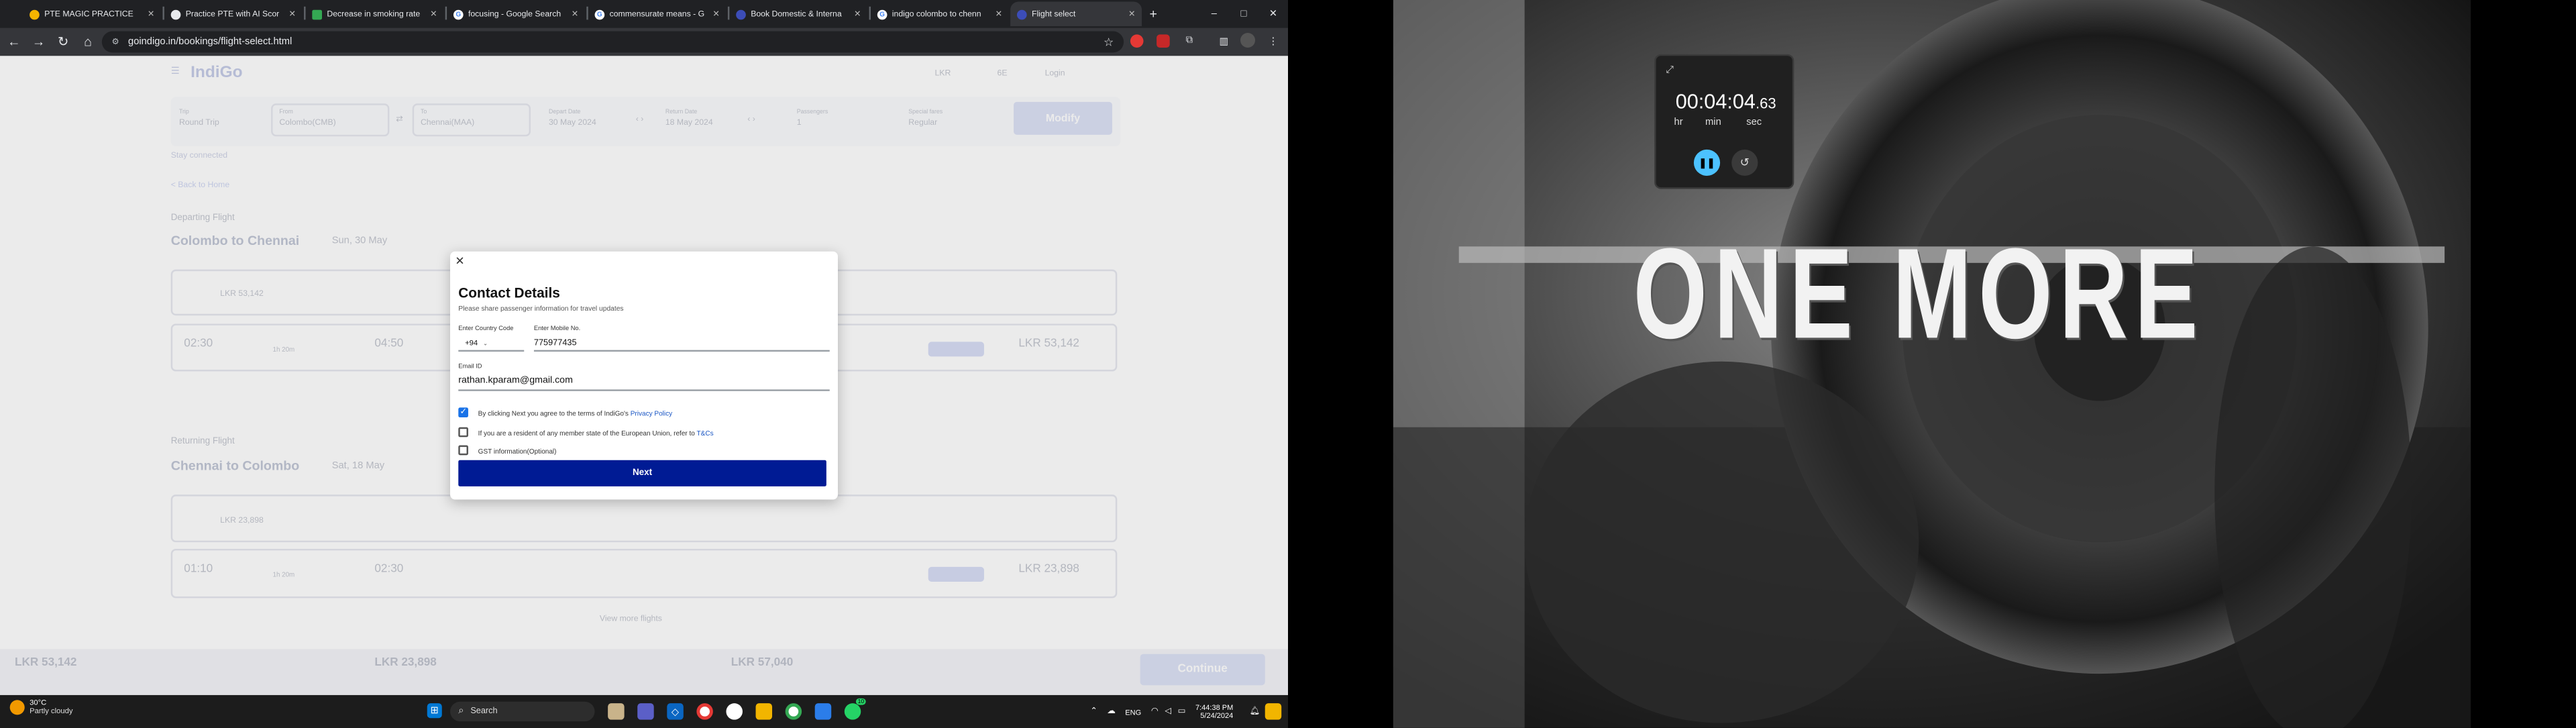 The height and width of the screenshot is (728, 2576). I want to click on google-icon: G, so click(458, 14).